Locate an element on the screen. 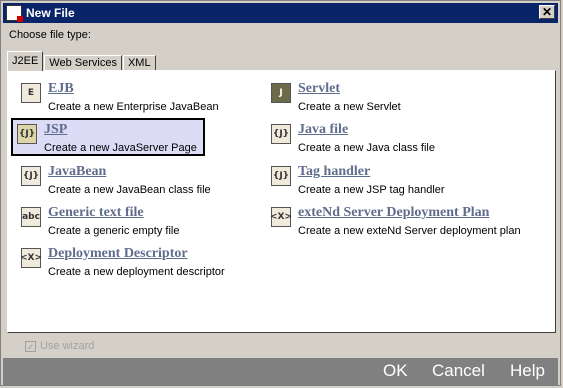 Image resolution: width=563 pixels, height=388 pixels. javabean-icon: {J} is located at coordinates (31, 176).